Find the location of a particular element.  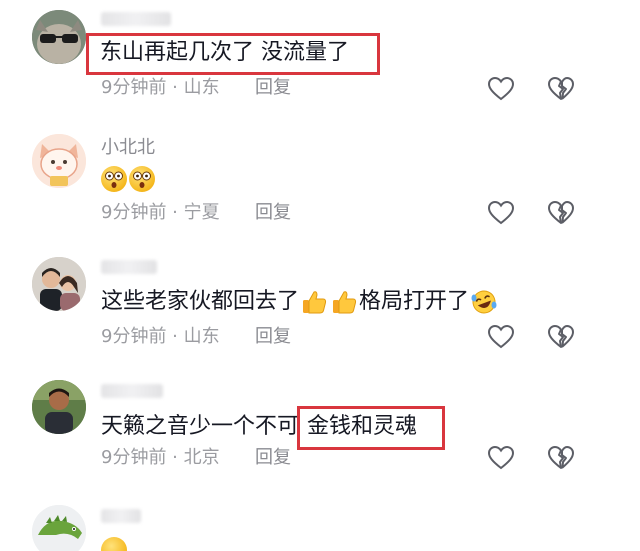

comment-emoji is located at coordinates (129, 179).